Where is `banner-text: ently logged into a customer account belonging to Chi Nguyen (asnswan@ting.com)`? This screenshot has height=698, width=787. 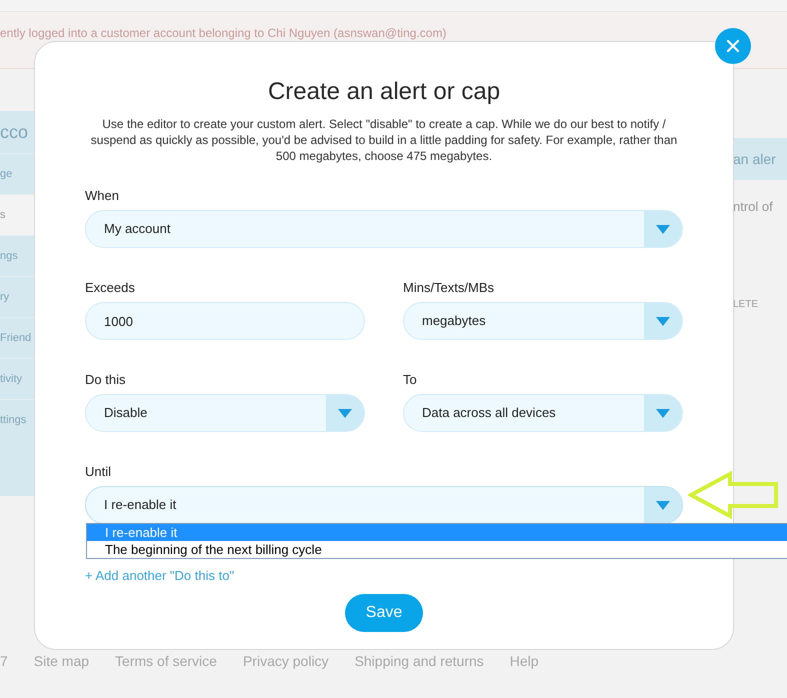 banner-text: ently logged into a customer account belonging to Chi Nguyen (asnswan@ting.com) is located at coordinates (223, 33).